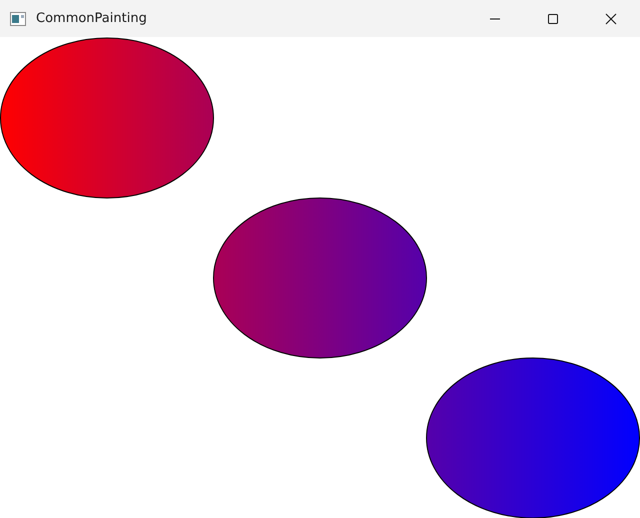 The image size is (640, 518). What do you see at coordinates (611, 18) in the screenshot?
I see `close-icon` at bounding box center [611, 18].